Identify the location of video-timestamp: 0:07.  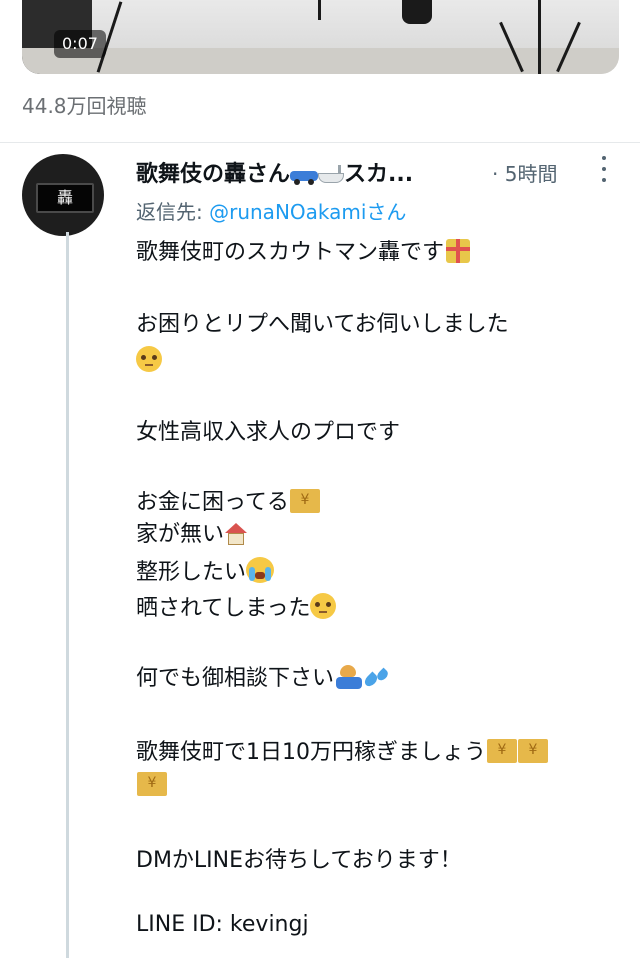
(80, 44).